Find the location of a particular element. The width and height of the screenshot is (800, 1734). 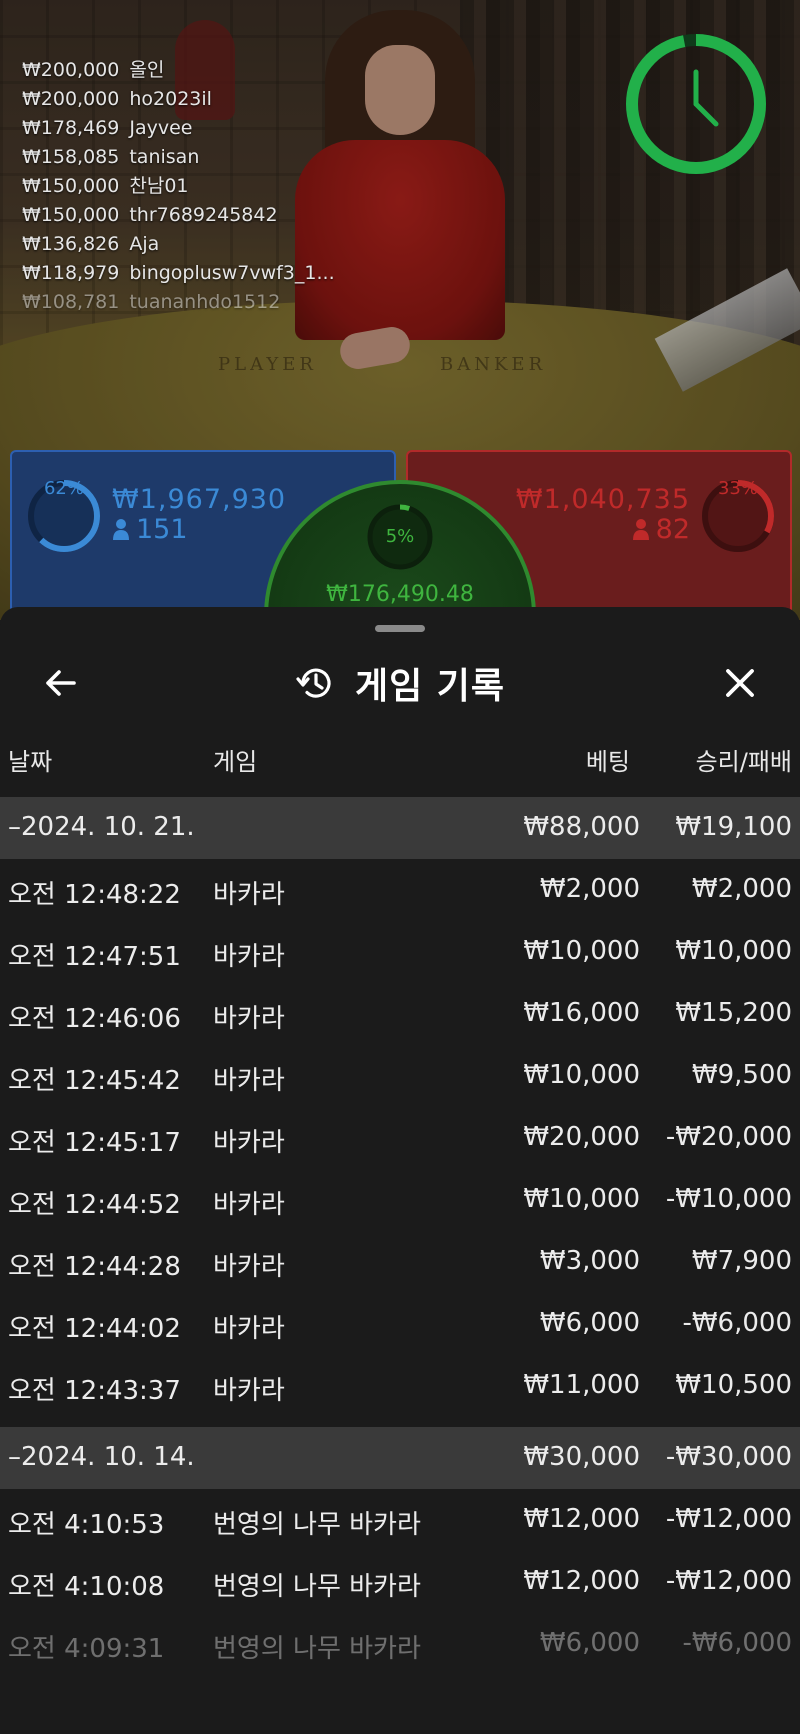

arrow-left-icon is located at coordinates (61, 683).